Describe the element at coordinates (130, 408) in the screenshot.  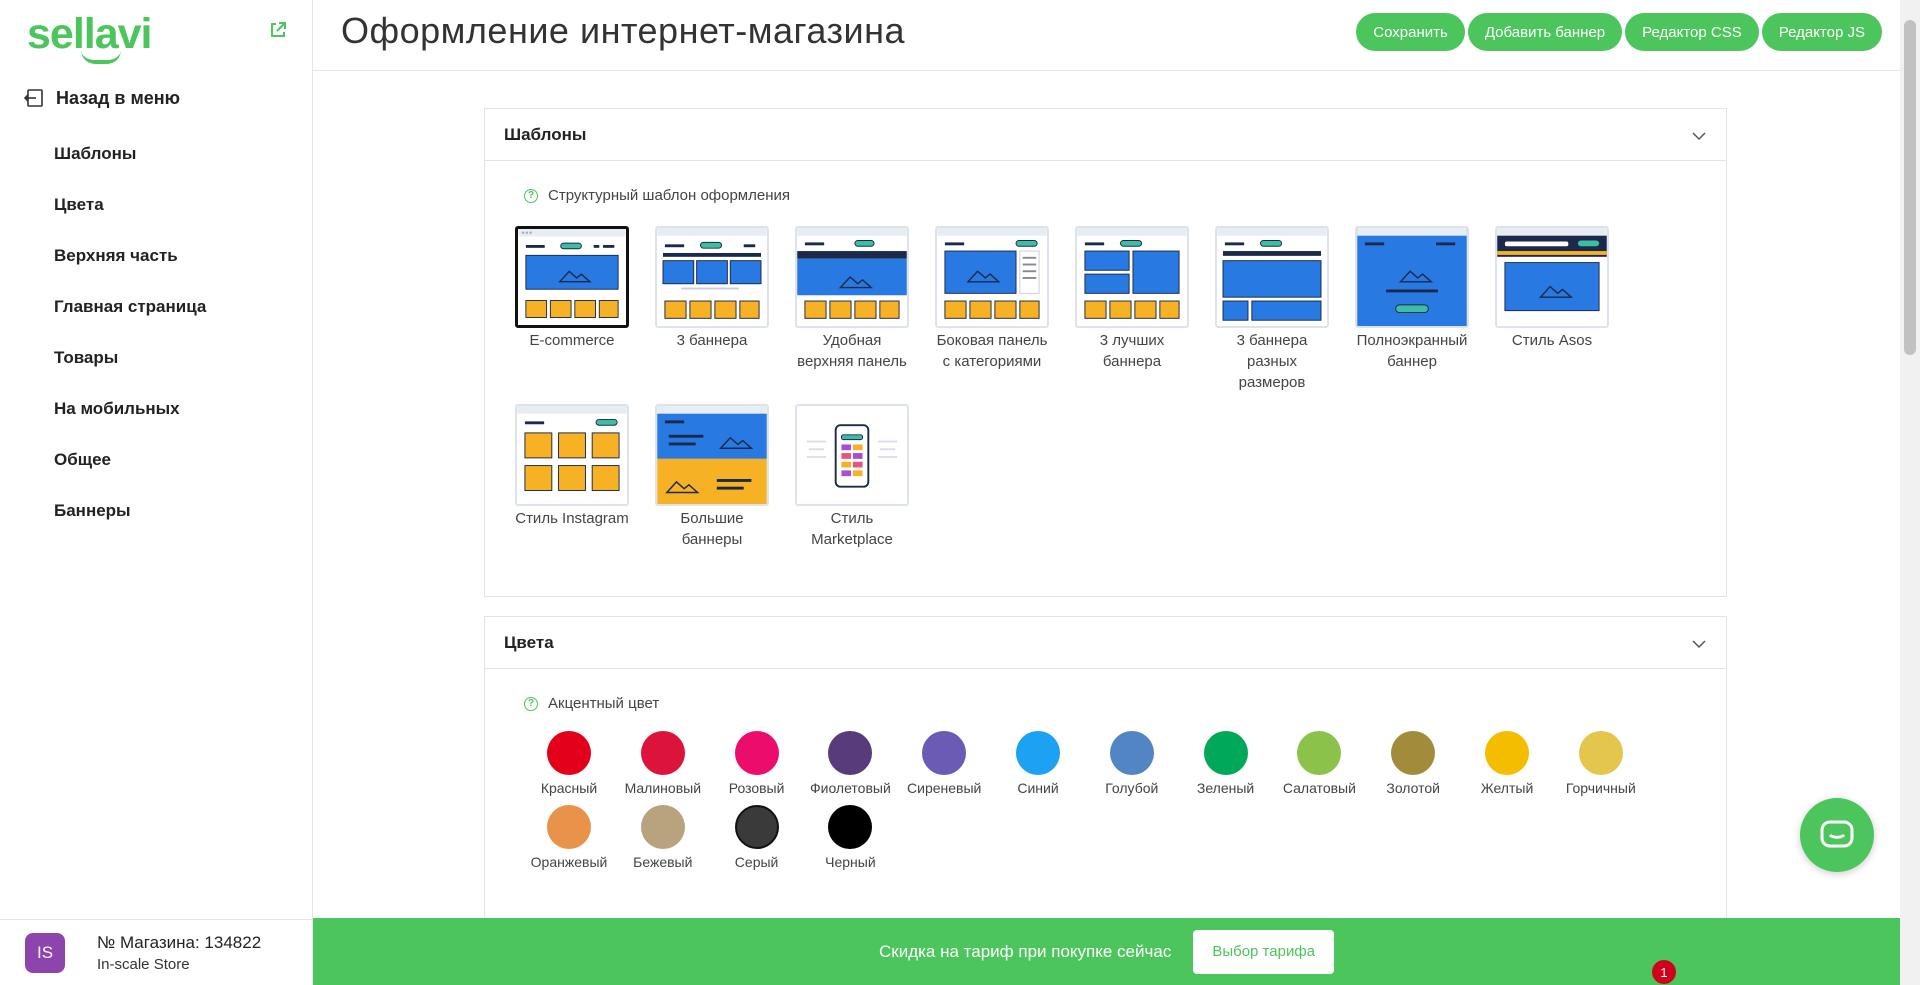
I see `sidebar-item-mobile: На мобильных` at that location.